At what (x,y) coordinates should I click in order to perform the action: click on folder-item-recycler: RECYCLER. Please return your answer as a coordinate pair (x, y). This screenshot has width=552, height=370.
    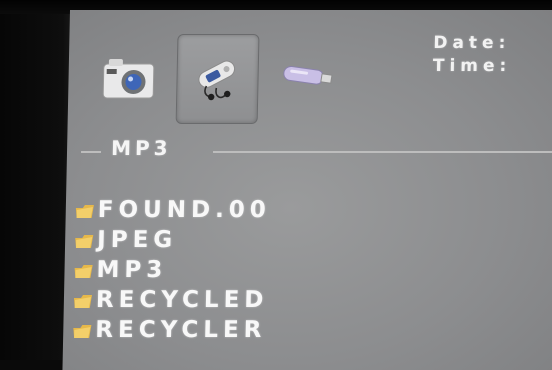
    Looking at the image, I should click on (170, 330).